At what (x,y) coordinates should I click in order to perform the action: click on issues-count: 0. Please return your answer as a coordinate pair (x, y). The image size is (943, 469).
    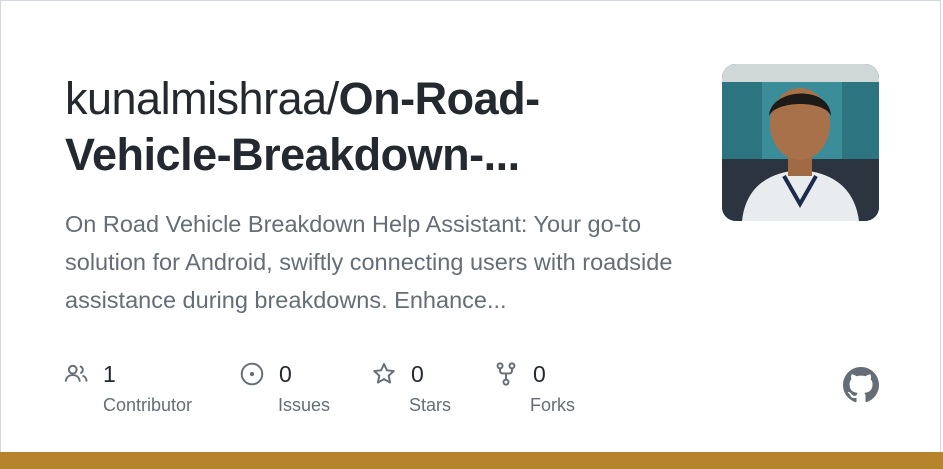
    Looking at the image, I should click on (285, 373).